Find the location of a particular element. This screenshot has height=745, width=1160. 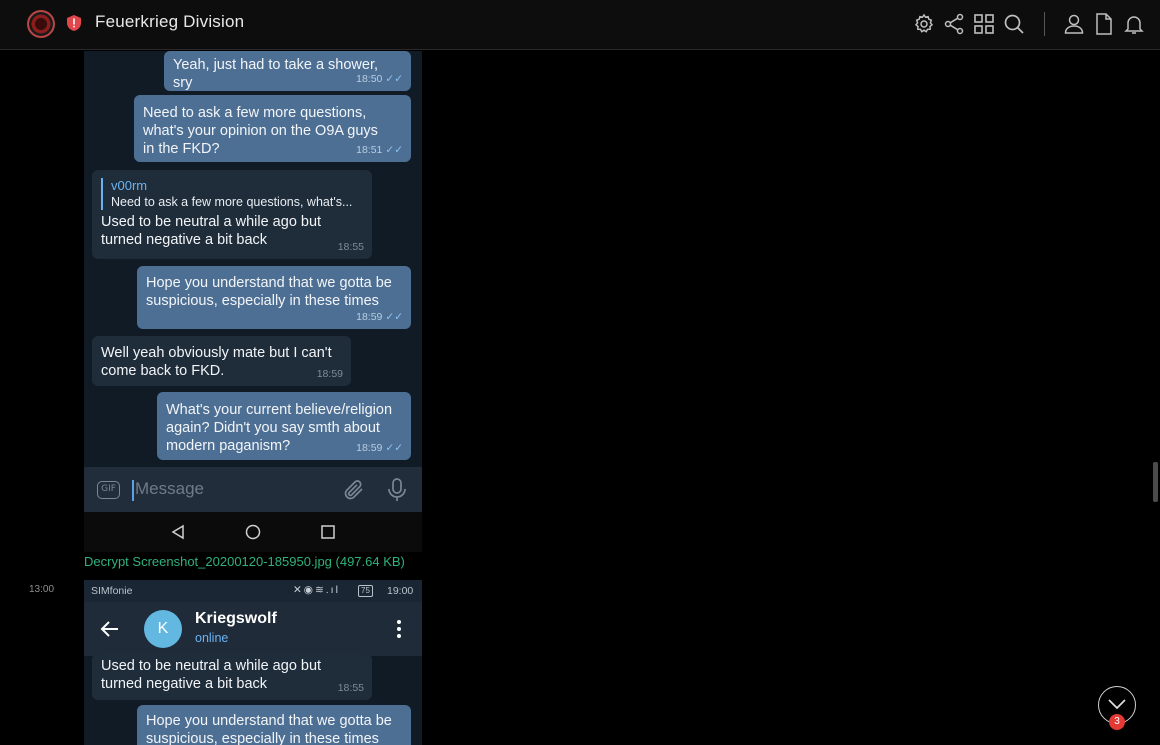

user-icon is located at coordinates (1074, 24).